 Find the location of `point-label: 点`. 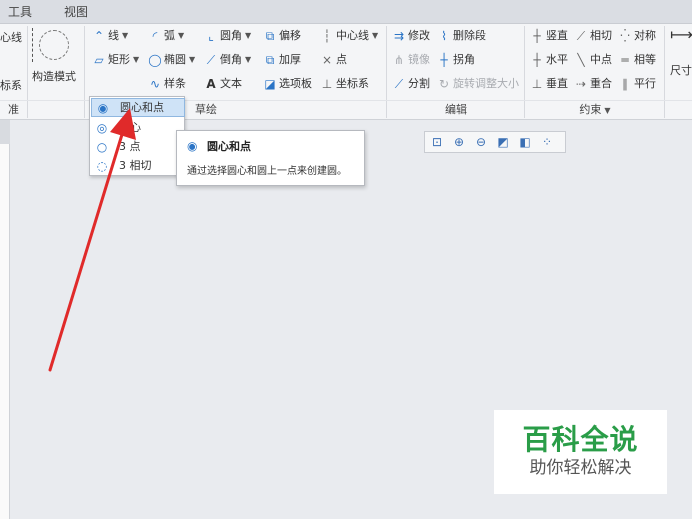

point-label: 点 is located at coordinates (341, 59).